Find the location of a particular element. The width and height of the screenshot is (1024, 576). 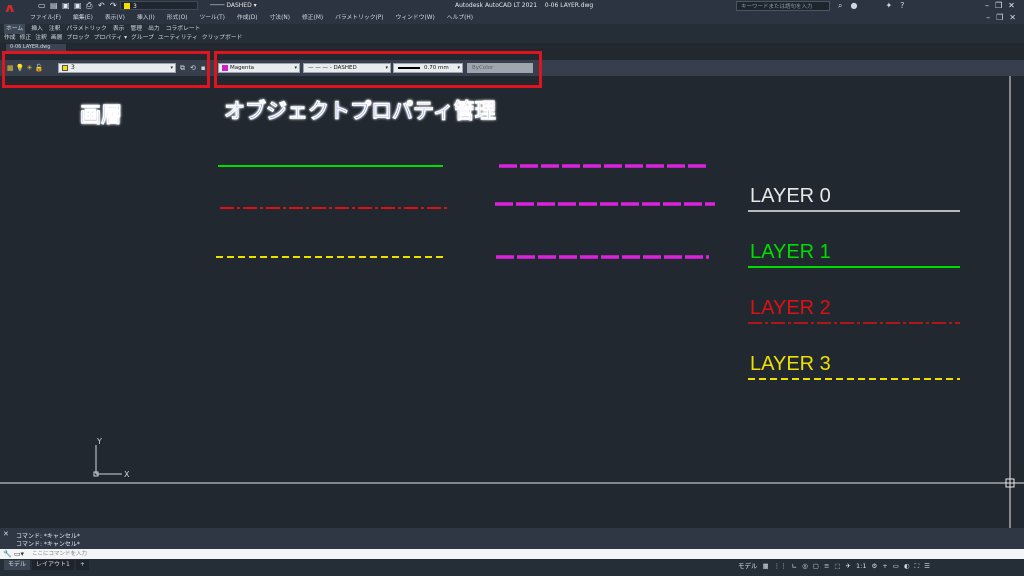

wrench-icon: 🔧 ▭▾ is located at coordinates (13, 554).